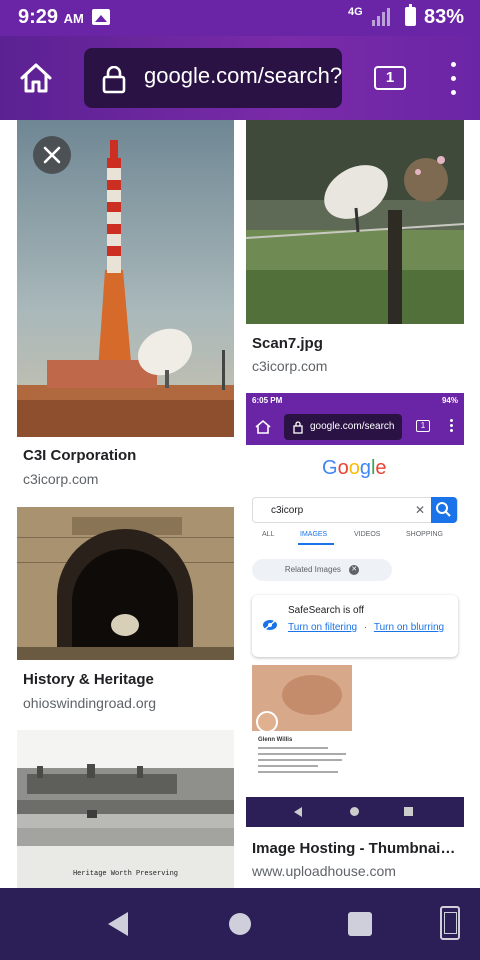 The height and width of the screenshot is (960, 480). What do you see at coordinates (382, 17) in the screenshot?
I see `signal-icon` at bounding box center [382, 17].